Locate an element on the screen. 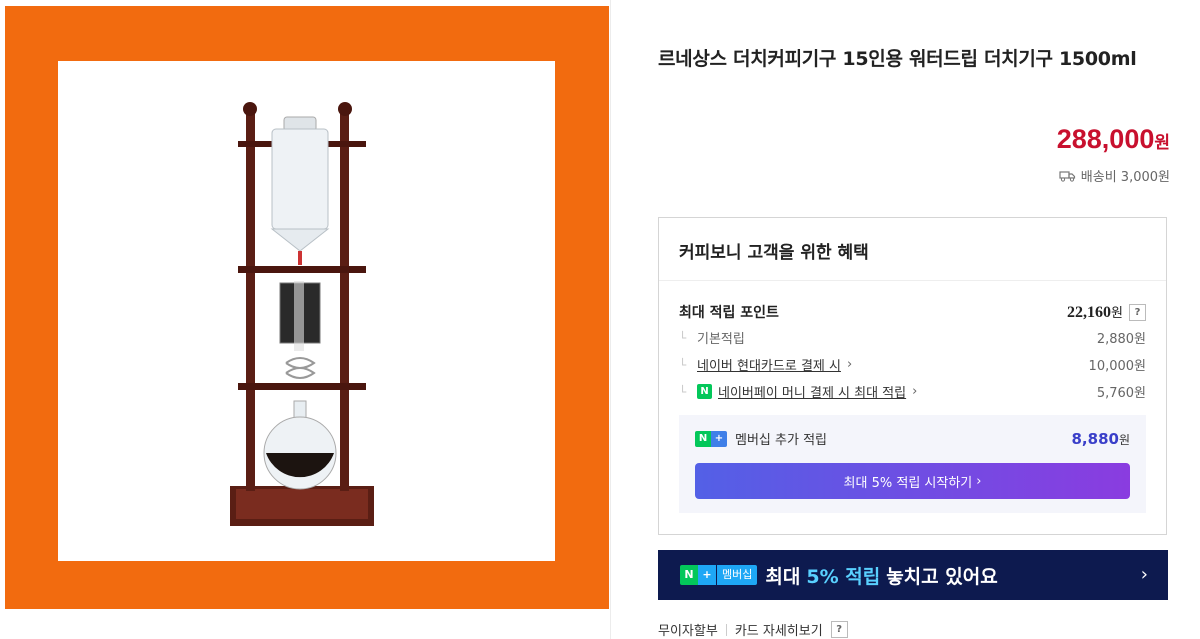 The image size is (1200, 639). row-value: 2,880원 is located at coordinates (1121, 339).